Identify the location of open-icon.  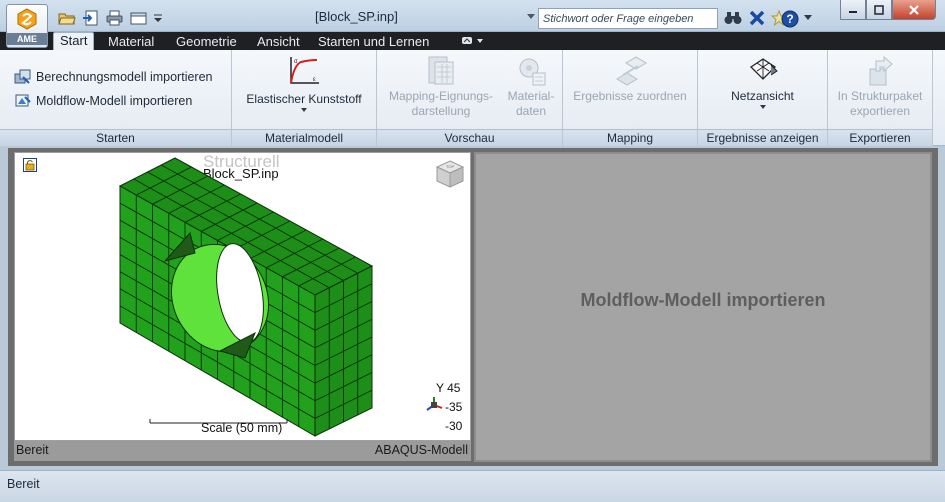
(67, 18).